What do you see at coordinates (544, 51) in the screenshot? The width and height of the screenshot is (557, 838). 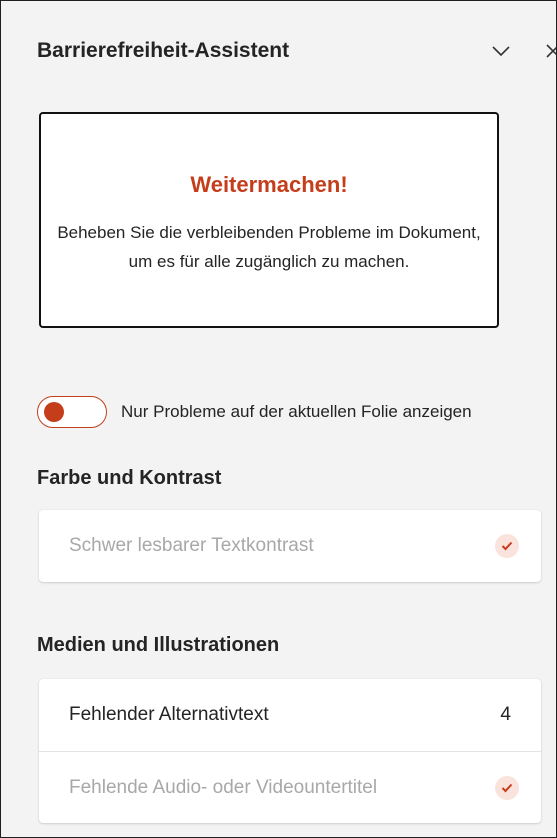 I see `close-pane-button` at bounding box center [544, 51].